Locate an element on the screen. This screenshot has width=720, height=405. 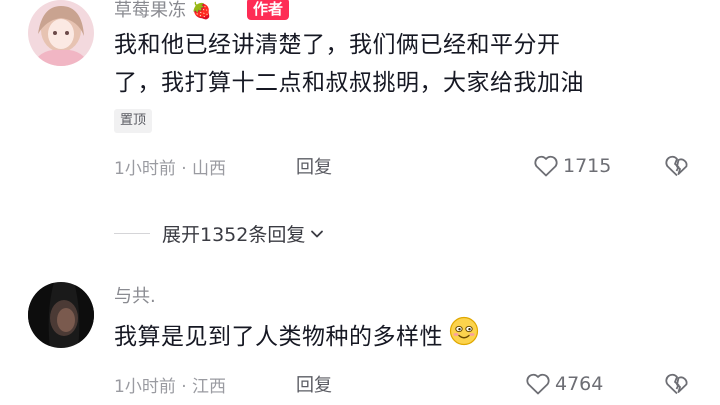
comment-username: 与共. is located at coordinates (135, 295).